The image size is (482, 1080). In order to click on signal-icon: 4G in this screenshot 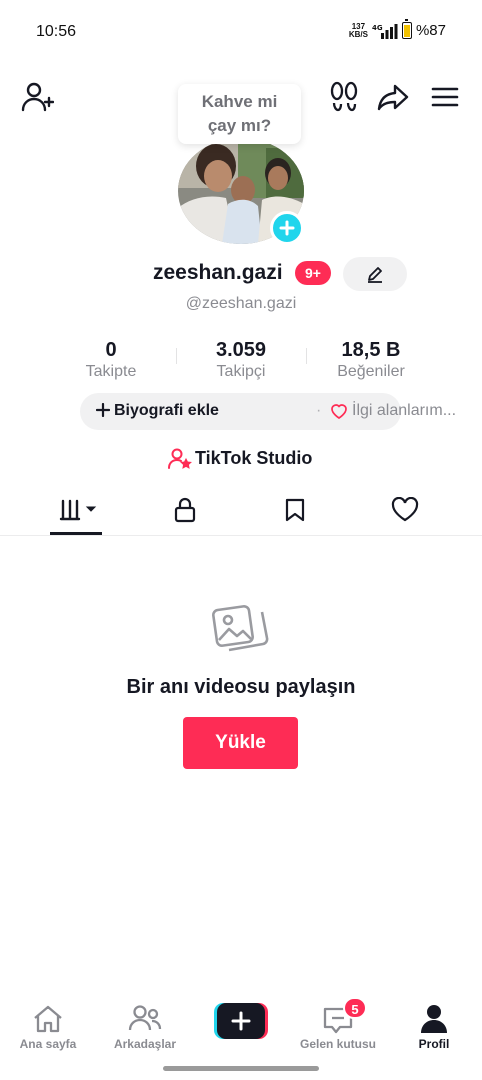, I will do `click(385, 31)`.